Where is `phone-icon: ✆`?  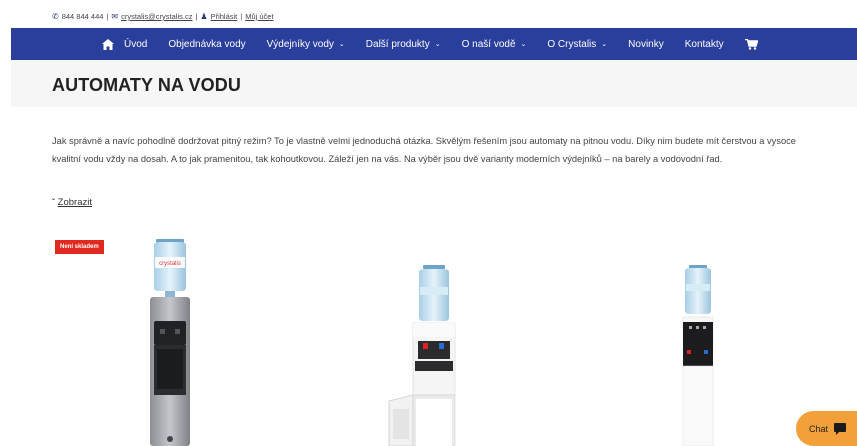
phone-icon: ✆ is located at coordinates (55, 16).